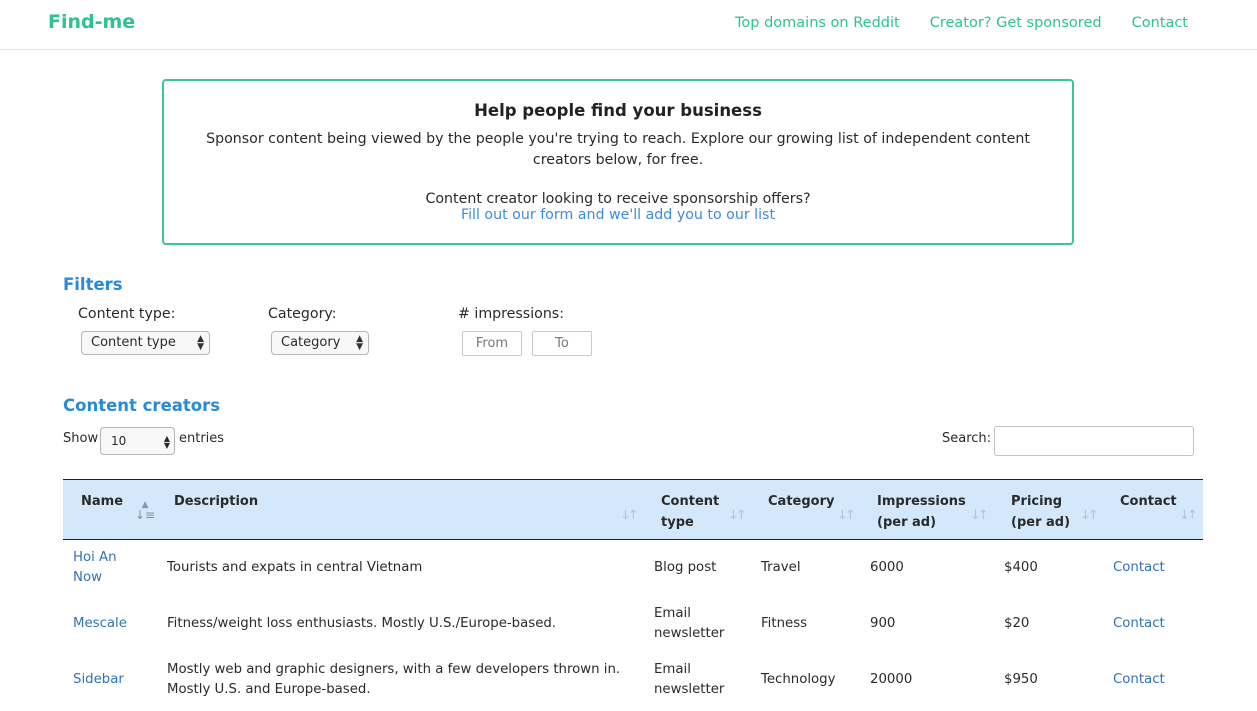  What do you see at coordinates (1094, 441) in the screenshot?
I see `search-input` at bounding box center [1094, 441].